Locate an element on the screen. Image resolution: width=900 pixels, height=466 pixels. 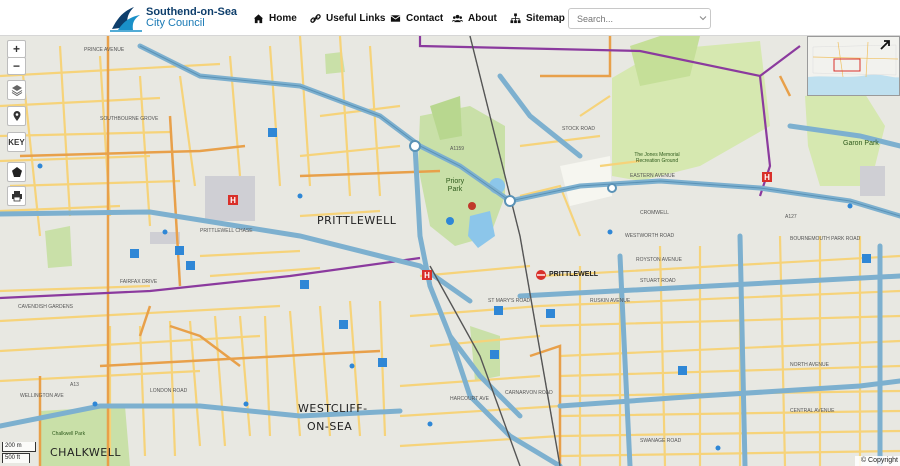
draw-shape-button is located at coordinates (16, 172).